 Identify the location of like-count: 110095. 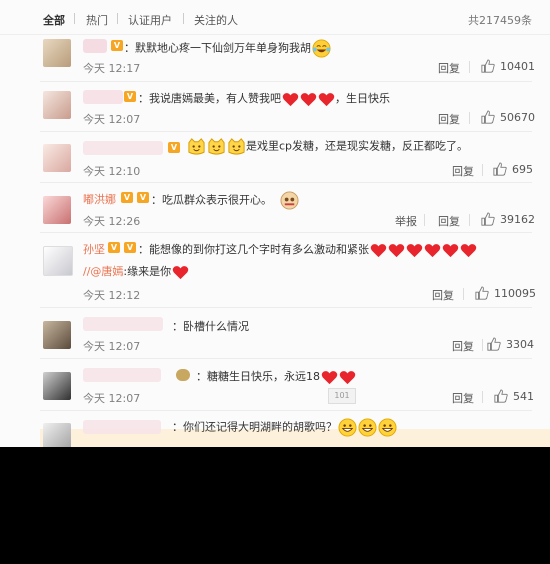
(515, 293).